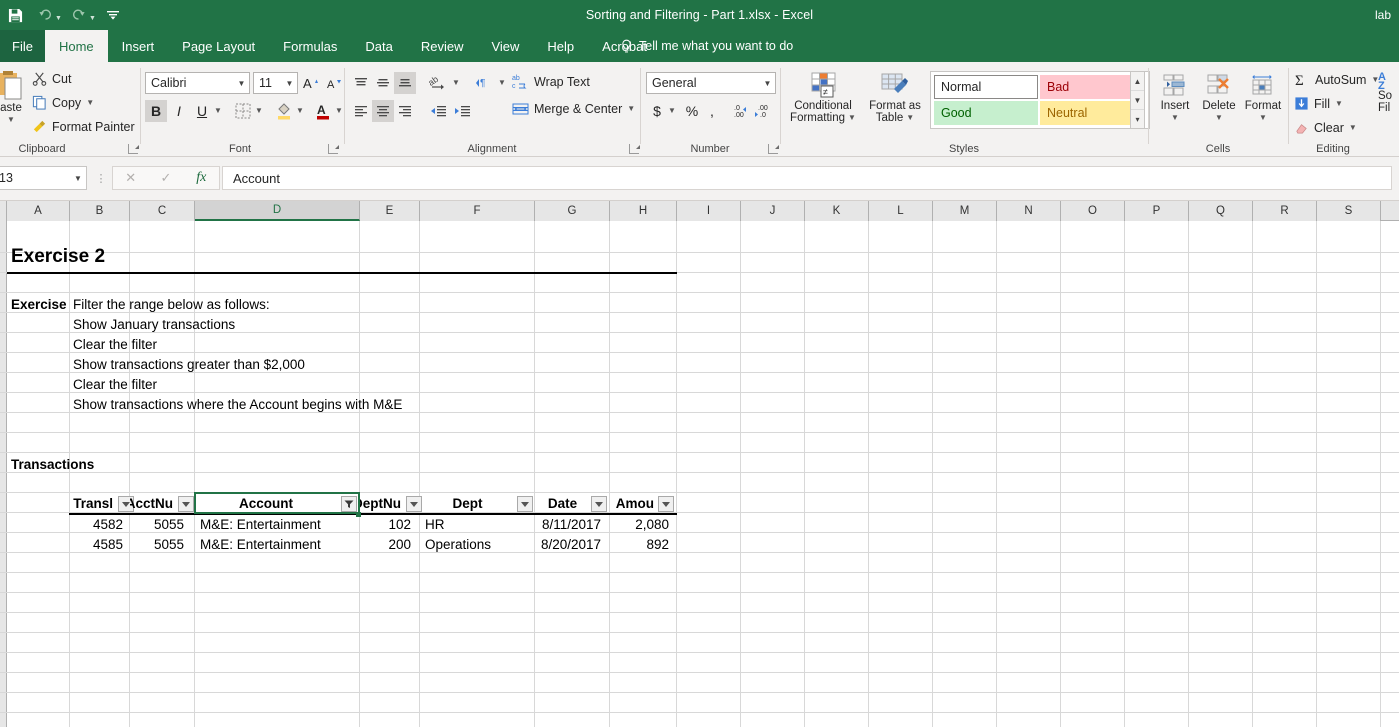 This screenshot has width=1399, height=727. I want to click on exercise-step-5: Clear the filter, so click(284, 384).